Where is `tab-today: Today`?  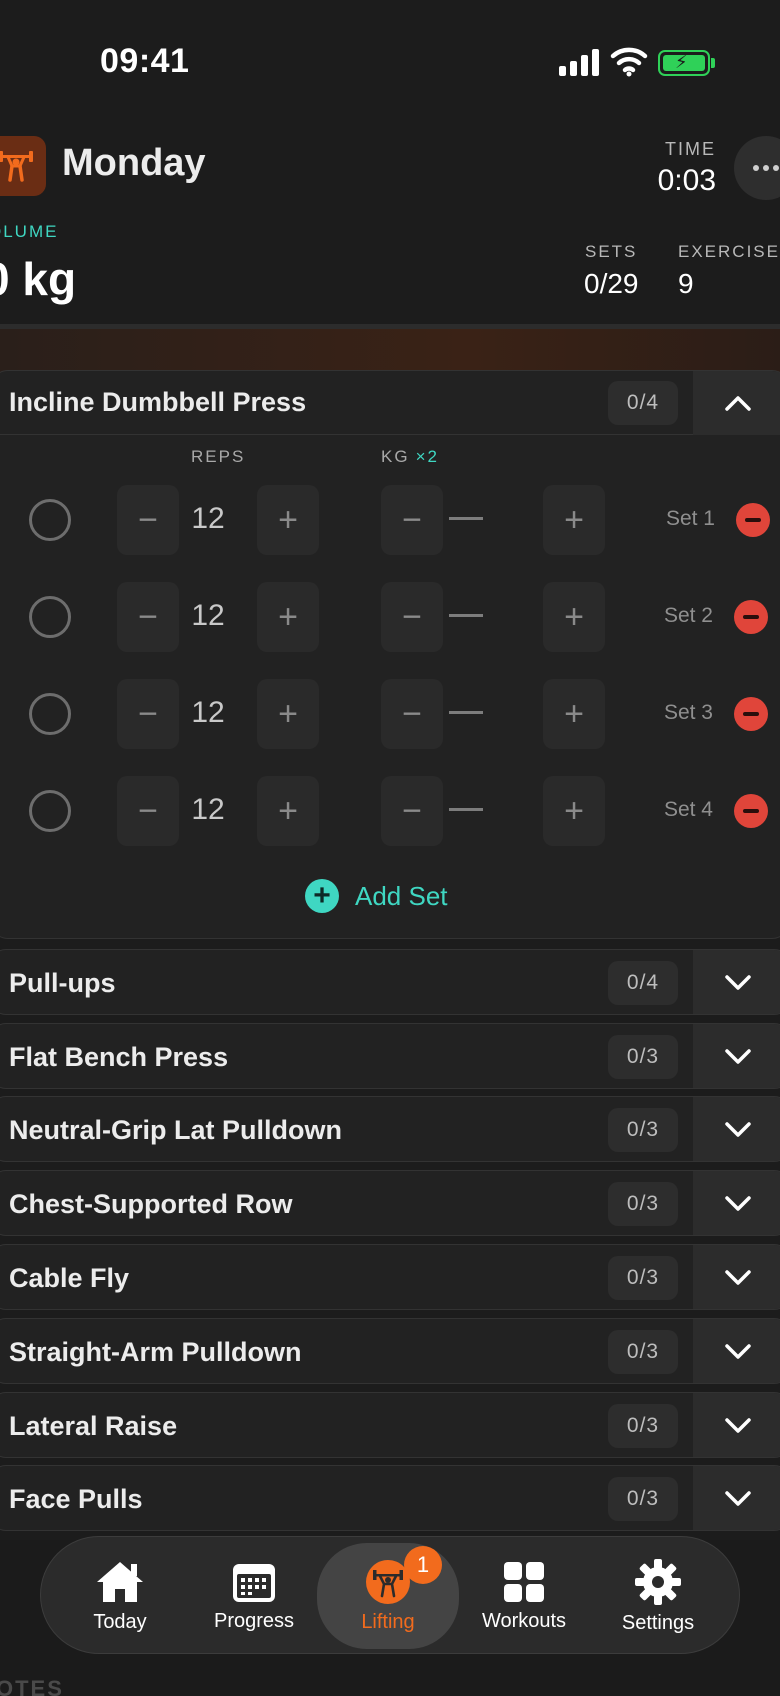 tab-today: Today is located at coordinates (120, 1596).